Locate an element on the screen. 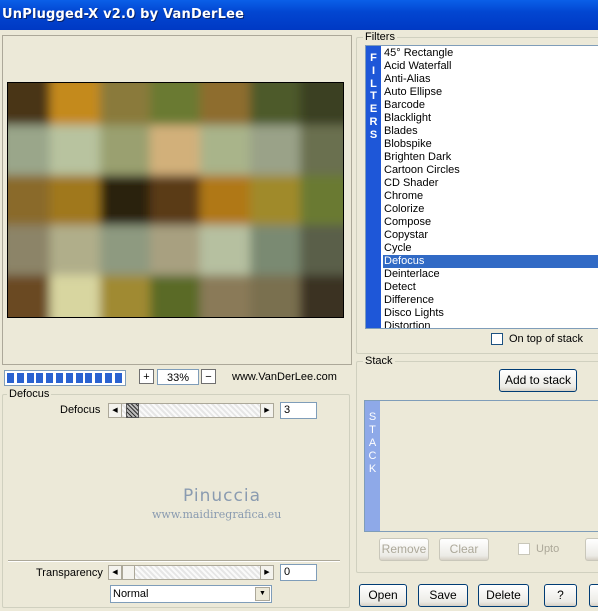 The image size is (598, 611). add-to-stack-button: Add to stack is located at coordinates (538, 380).